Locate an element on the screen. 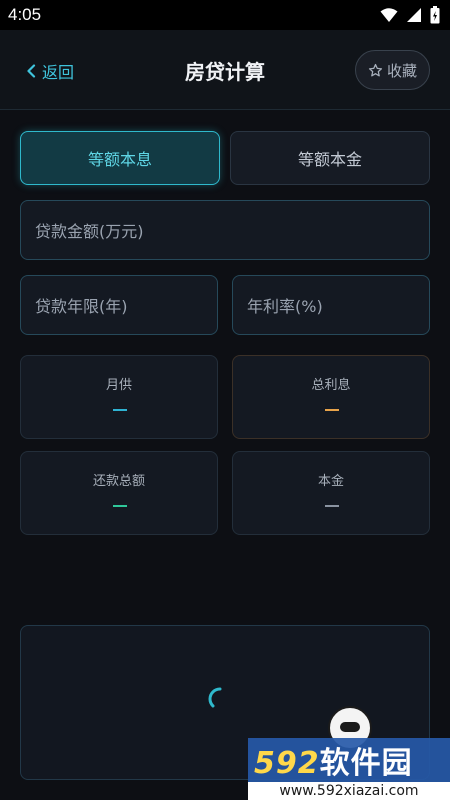 The height and width of the screenshot is (800, 450). total-repayment-value is located at coordinates (120, 506).